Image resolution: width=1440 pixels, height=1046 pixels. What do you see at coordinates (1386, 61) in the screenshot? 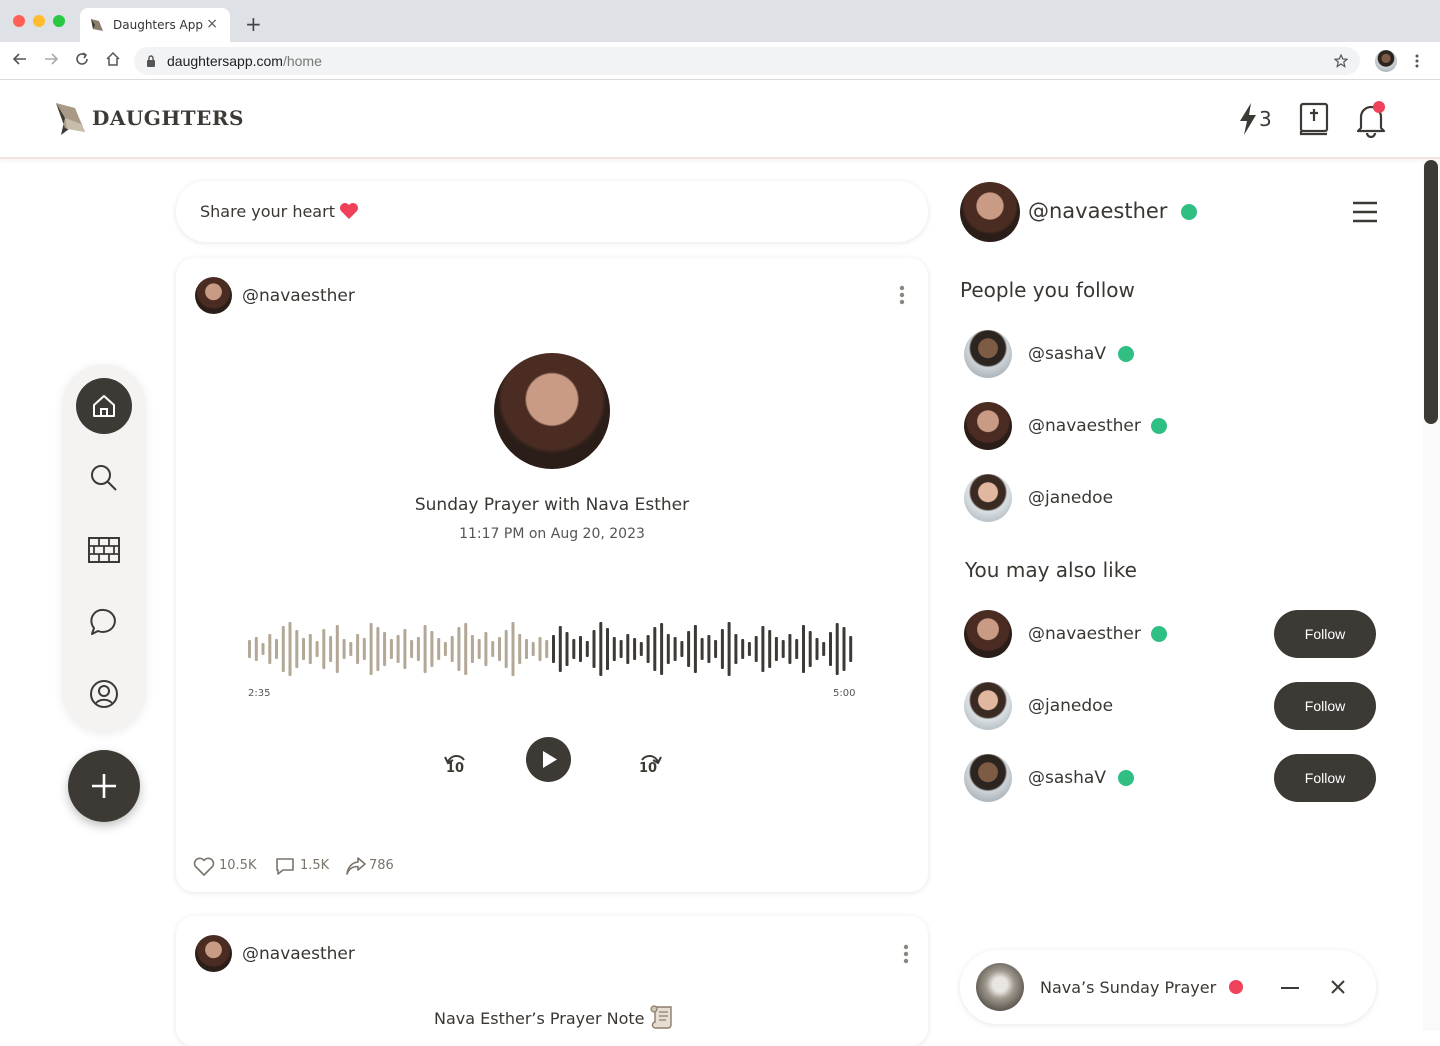
I see `browser-profile-avatar` at bounding box center [1386, 61].